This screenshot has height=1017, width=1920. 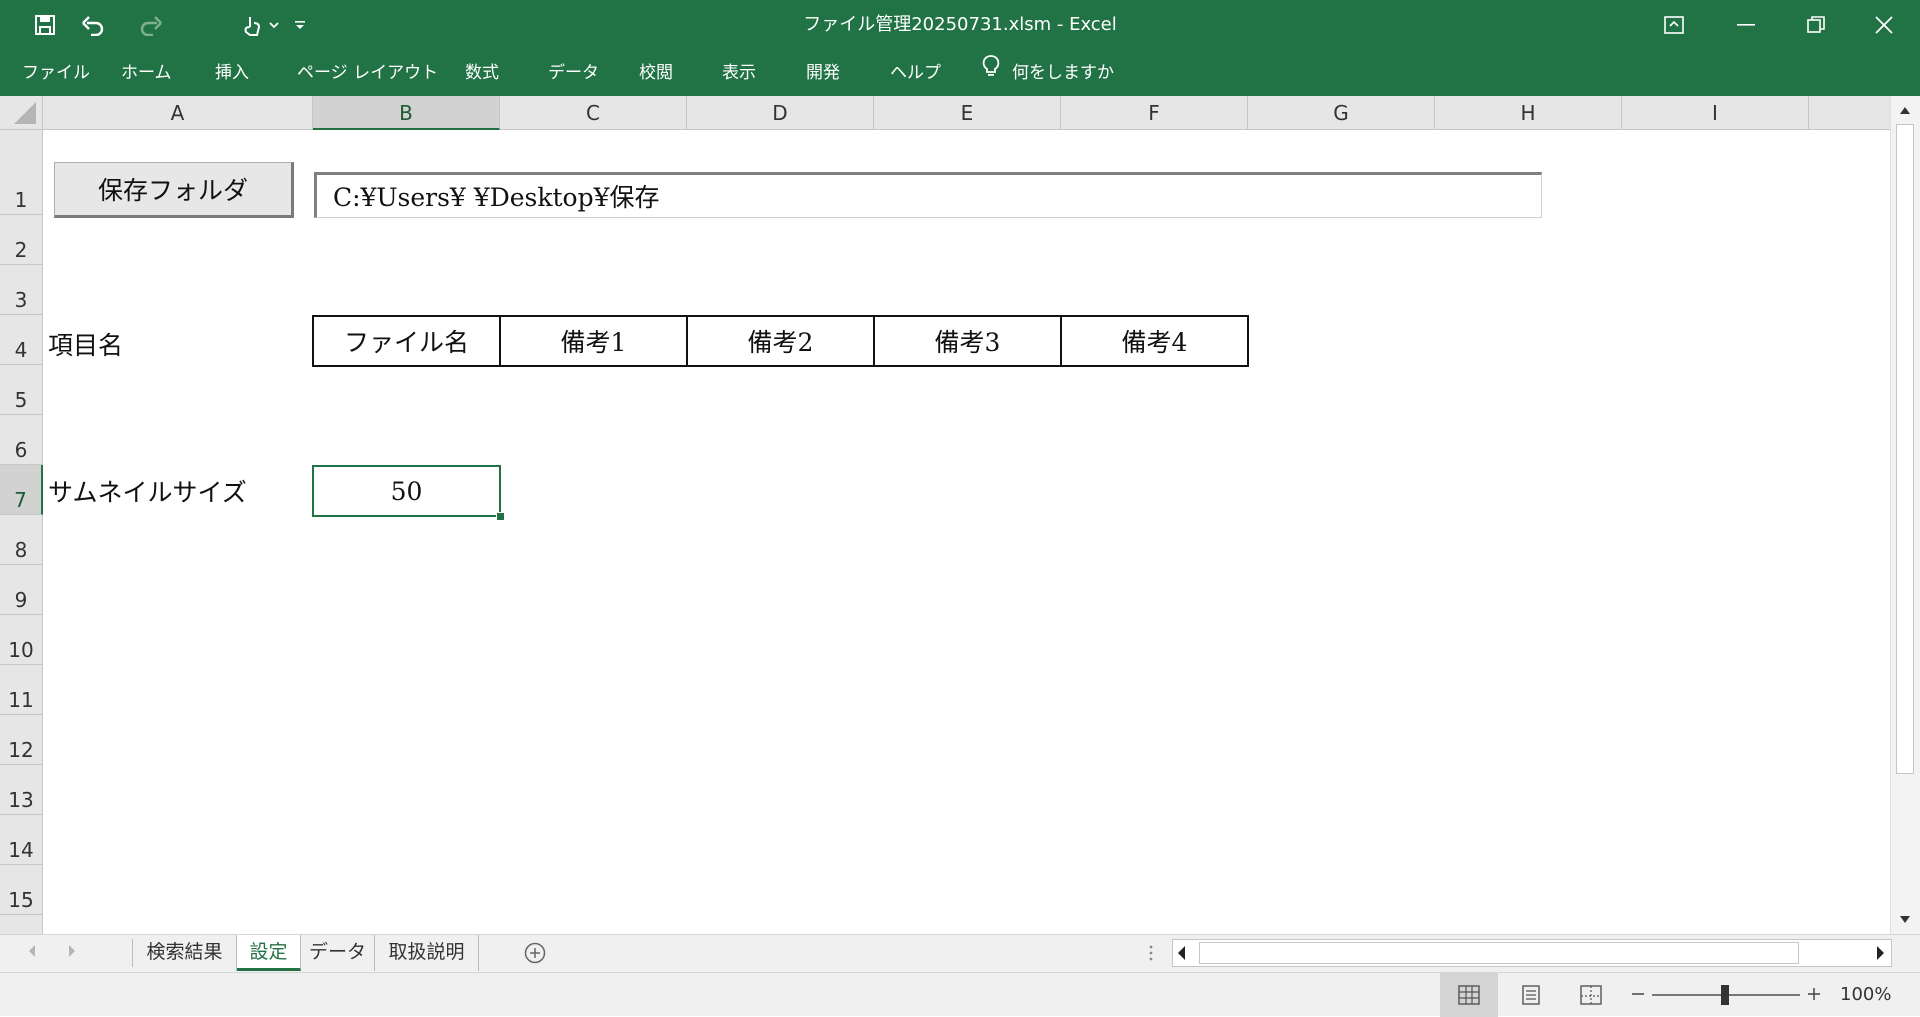 I want to click on tell-me-label: 何をしますか, so click(x=1063, y=73).